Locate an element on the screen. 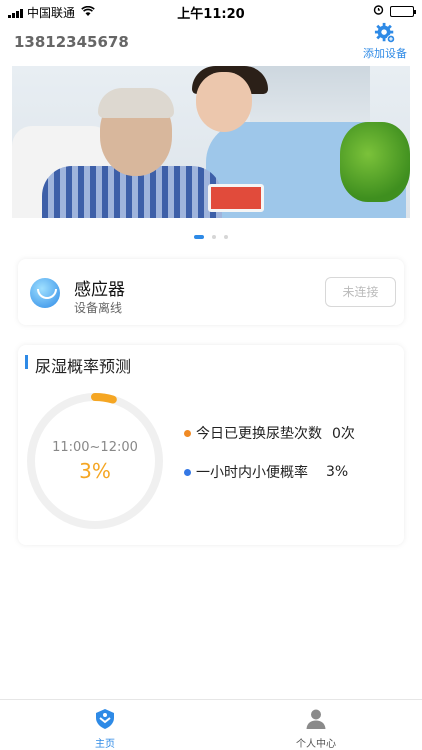 The image size is (422, 750). tab-home: 主页 is located at coordinates (105, 729).